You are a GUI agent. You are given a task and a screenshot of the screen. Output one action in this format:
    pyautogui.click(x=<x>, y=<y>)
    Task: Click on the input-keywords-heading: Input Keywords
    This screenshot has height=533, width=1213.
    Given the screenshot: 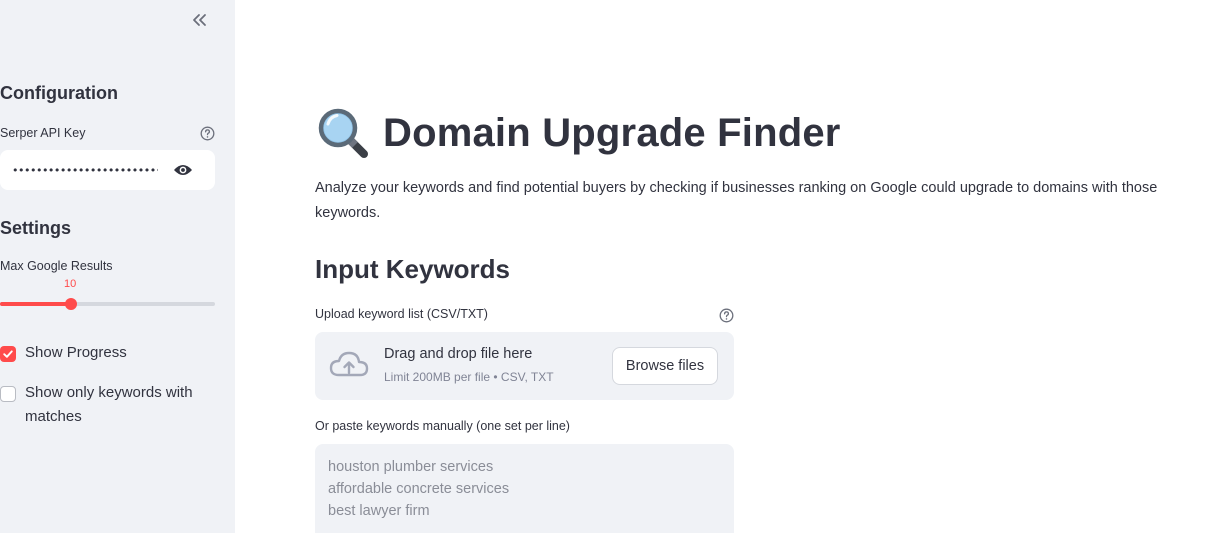 What is the action you would take?
    pyautogui.click(x=413, y=269)
    